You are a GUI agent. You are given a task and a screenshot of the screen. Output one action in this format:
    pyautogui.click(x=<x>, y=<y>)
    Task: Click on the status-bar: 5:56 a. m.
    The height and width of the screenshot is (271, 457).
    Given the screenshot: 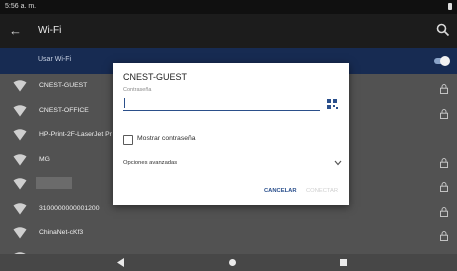 What is the action you would take?
    pyautogui.click(x=228, y=7)
    